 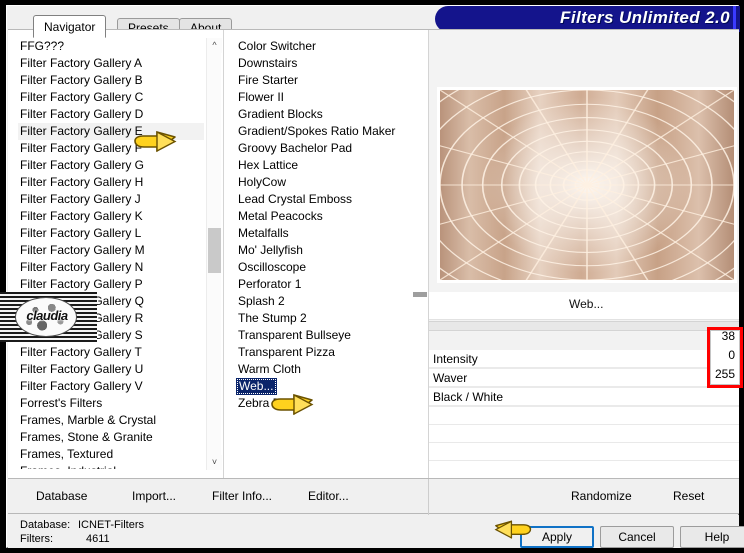 I want to click on randomize-button: Randomize, so click(x=601, y=496).